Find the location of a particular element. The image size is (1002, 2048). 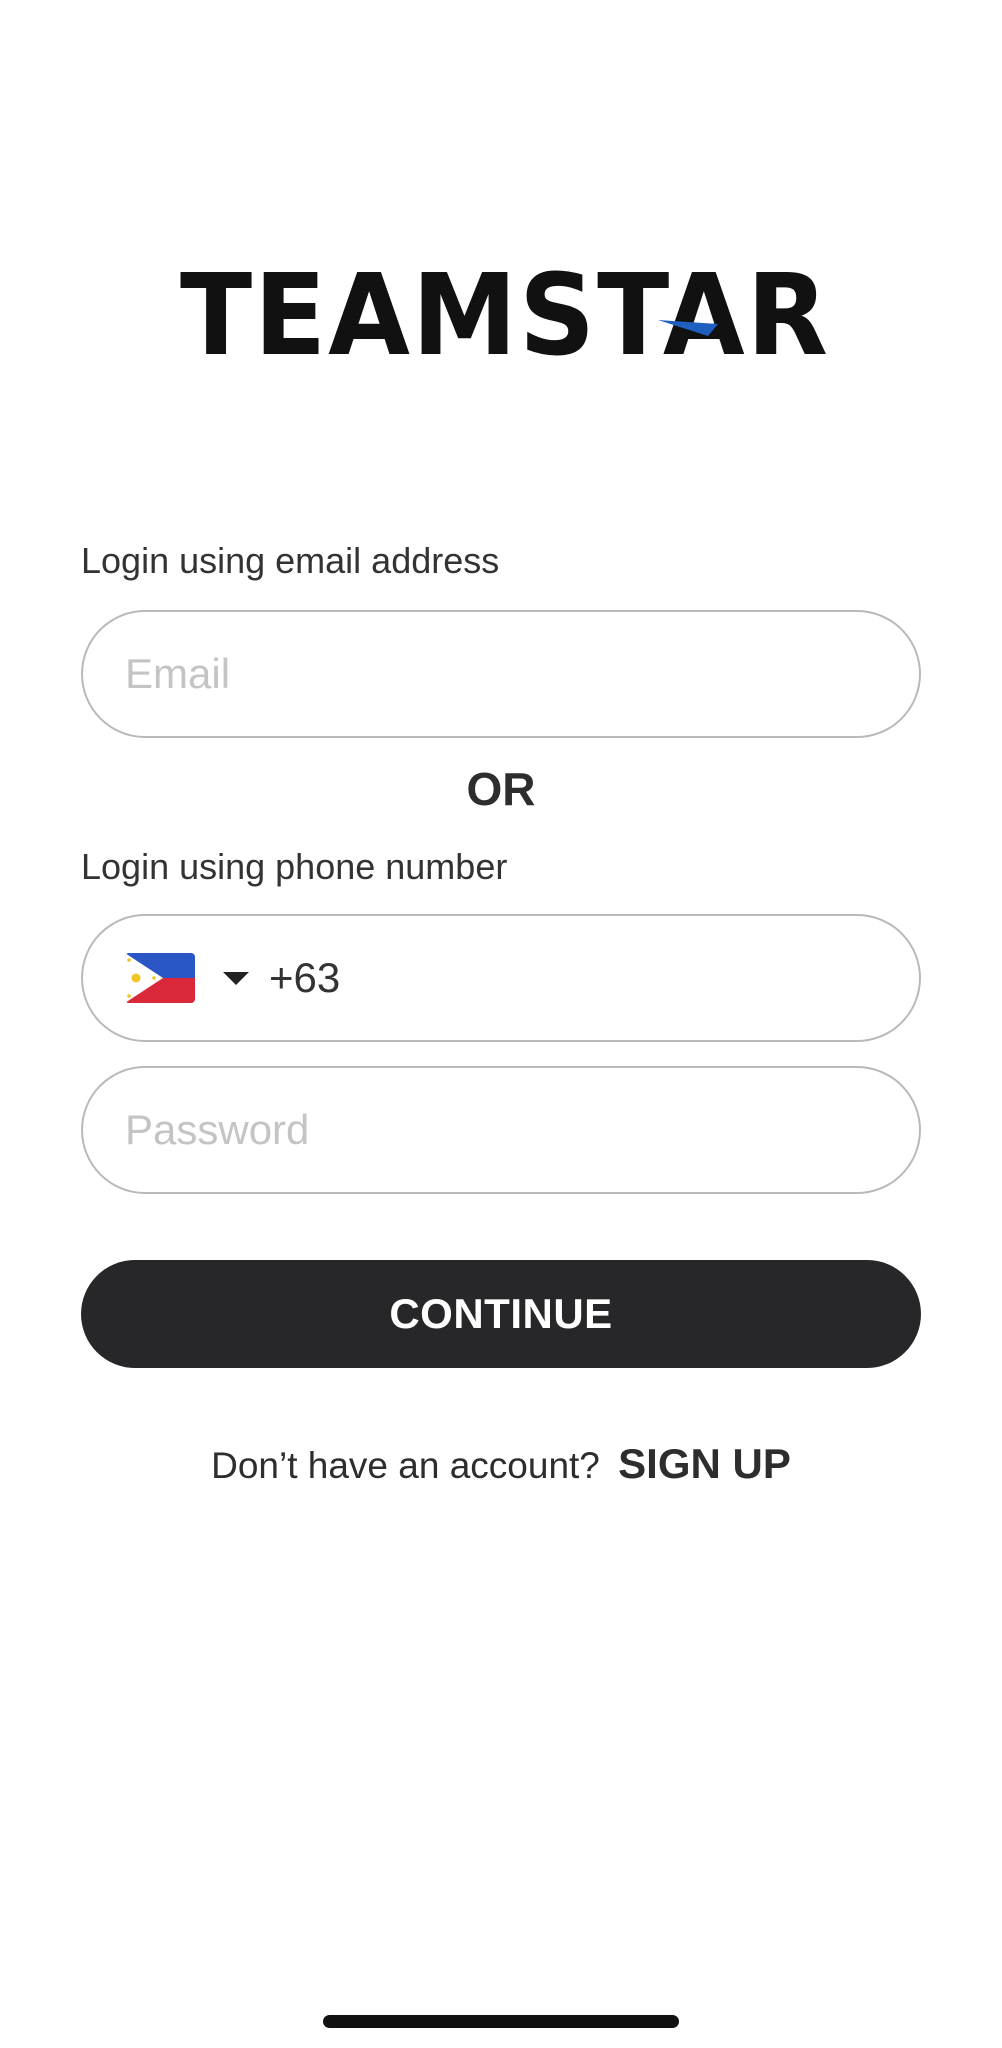

password-field-container is located at coordinates (501, 1130).